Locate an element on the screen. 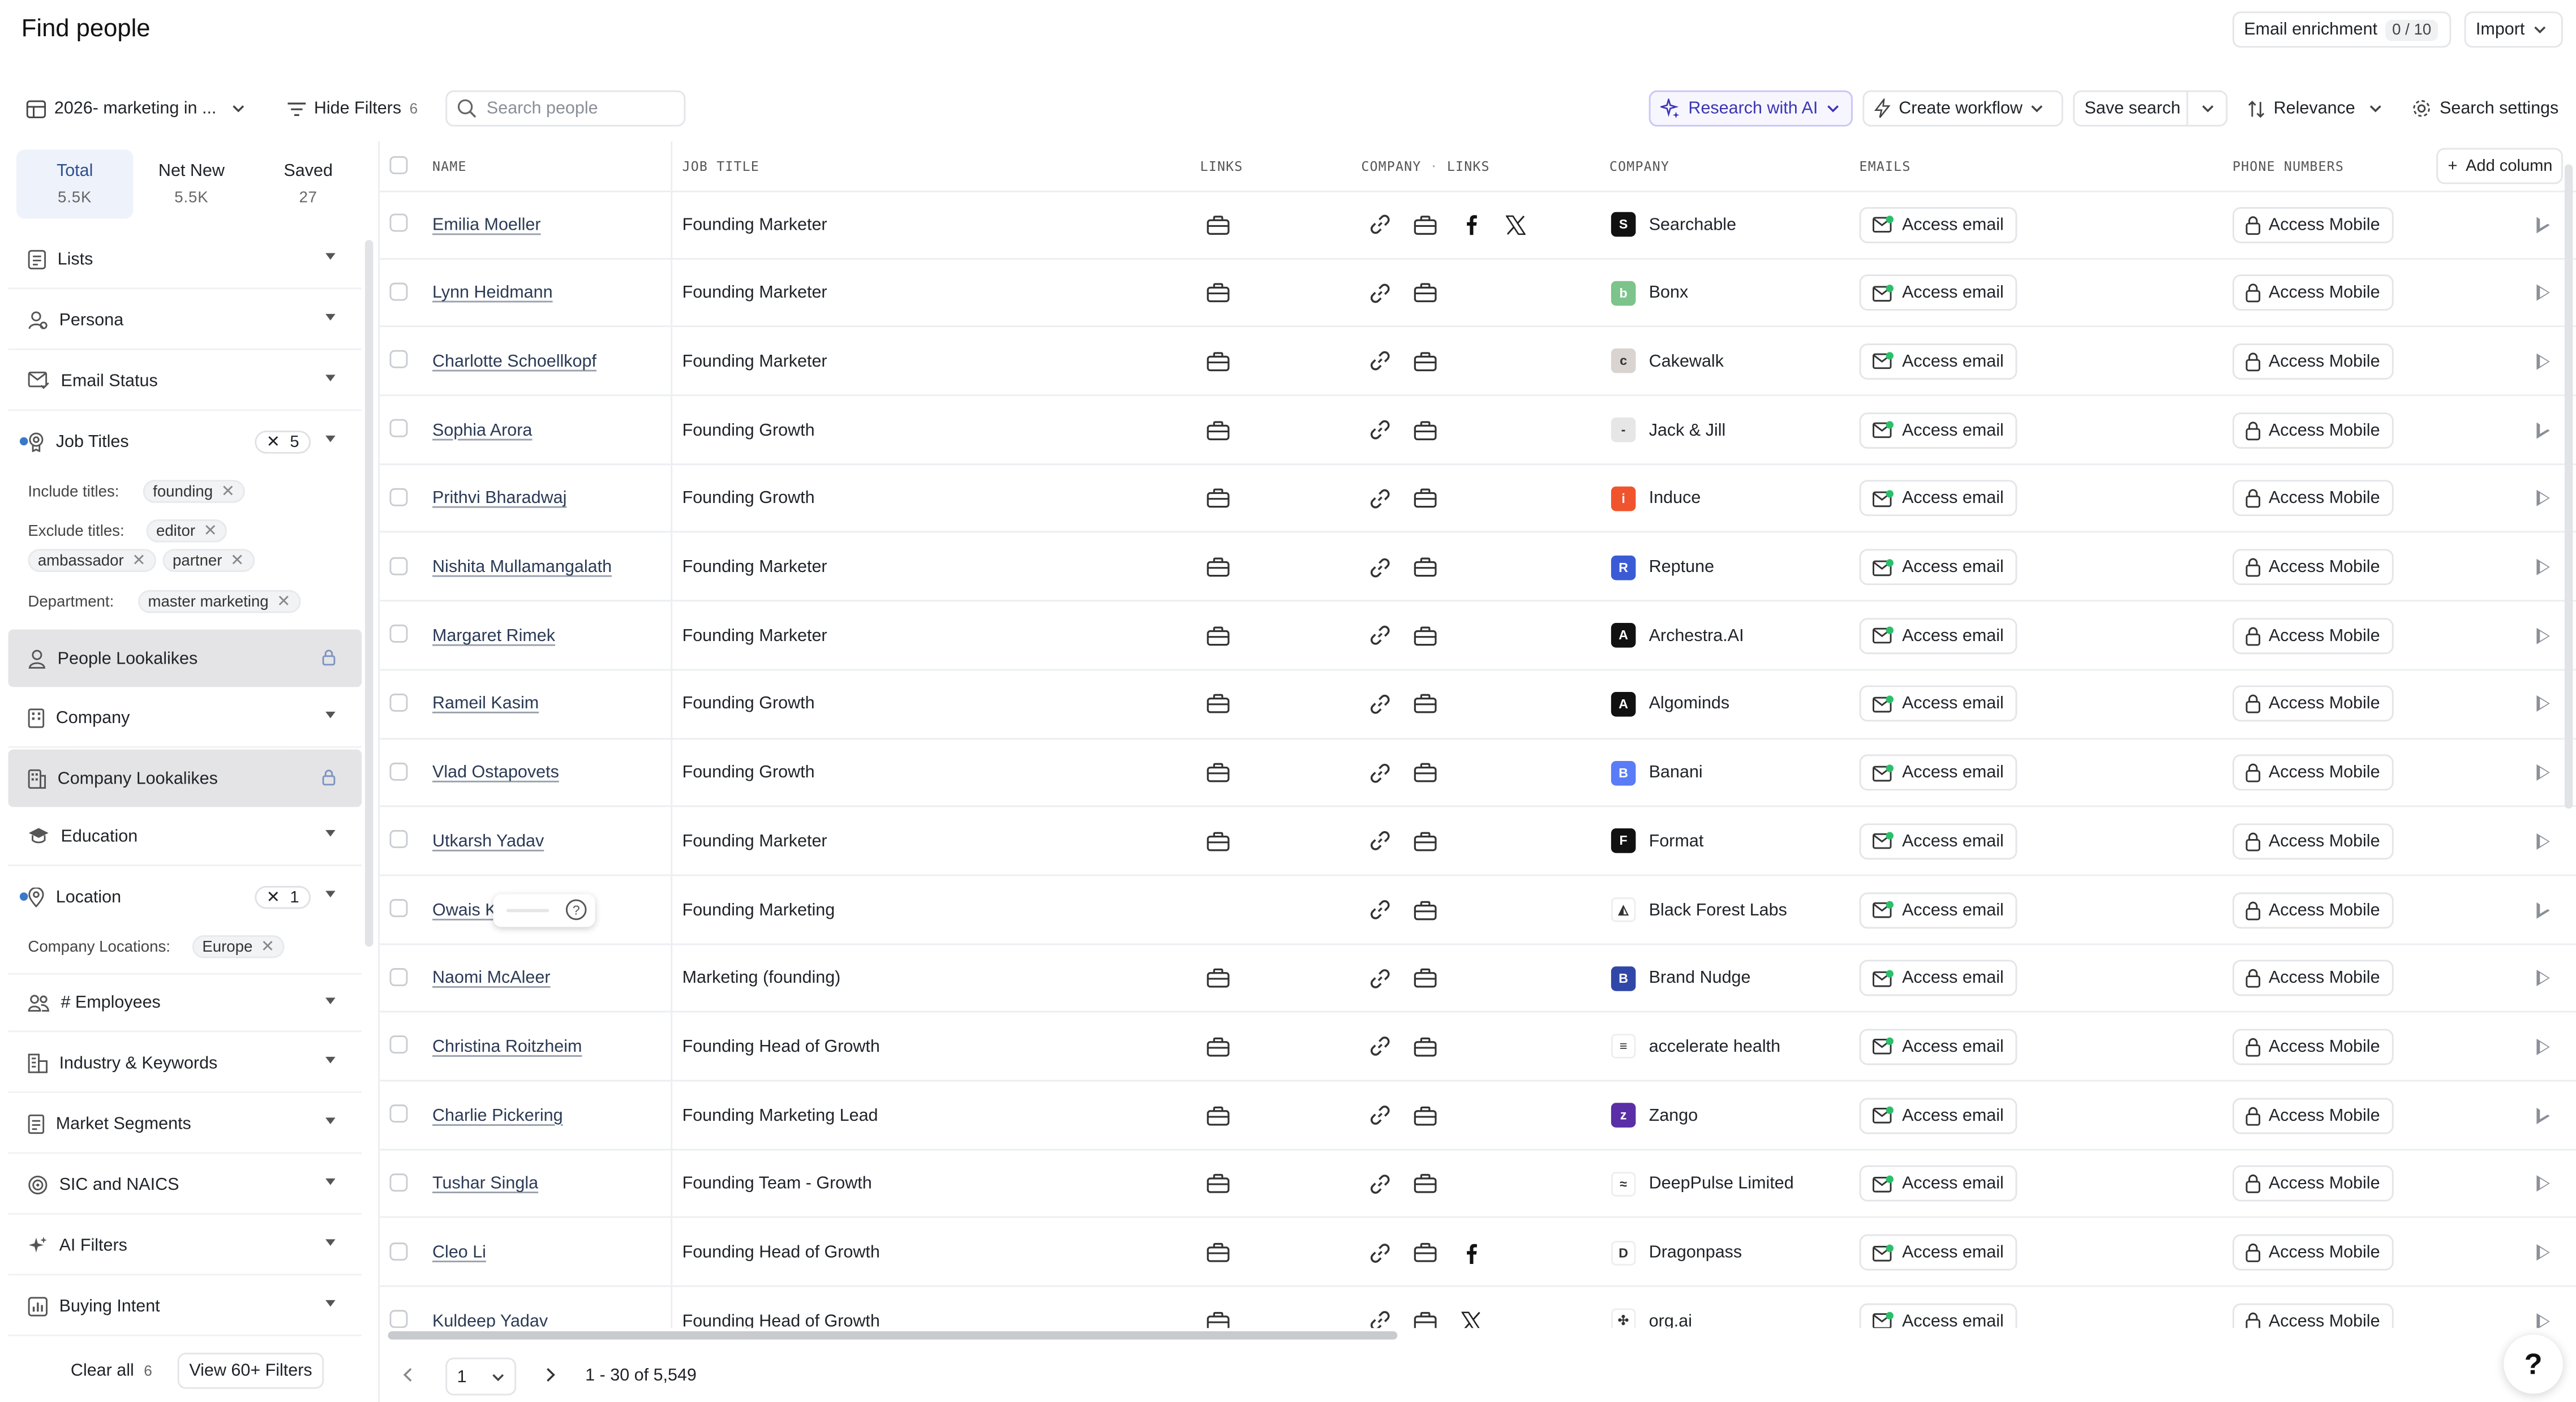 The height and width of the screenshot is (1402, 2576). company-cell: ≈ DeepPulse Limited is located at coordinates (1702, 1184).